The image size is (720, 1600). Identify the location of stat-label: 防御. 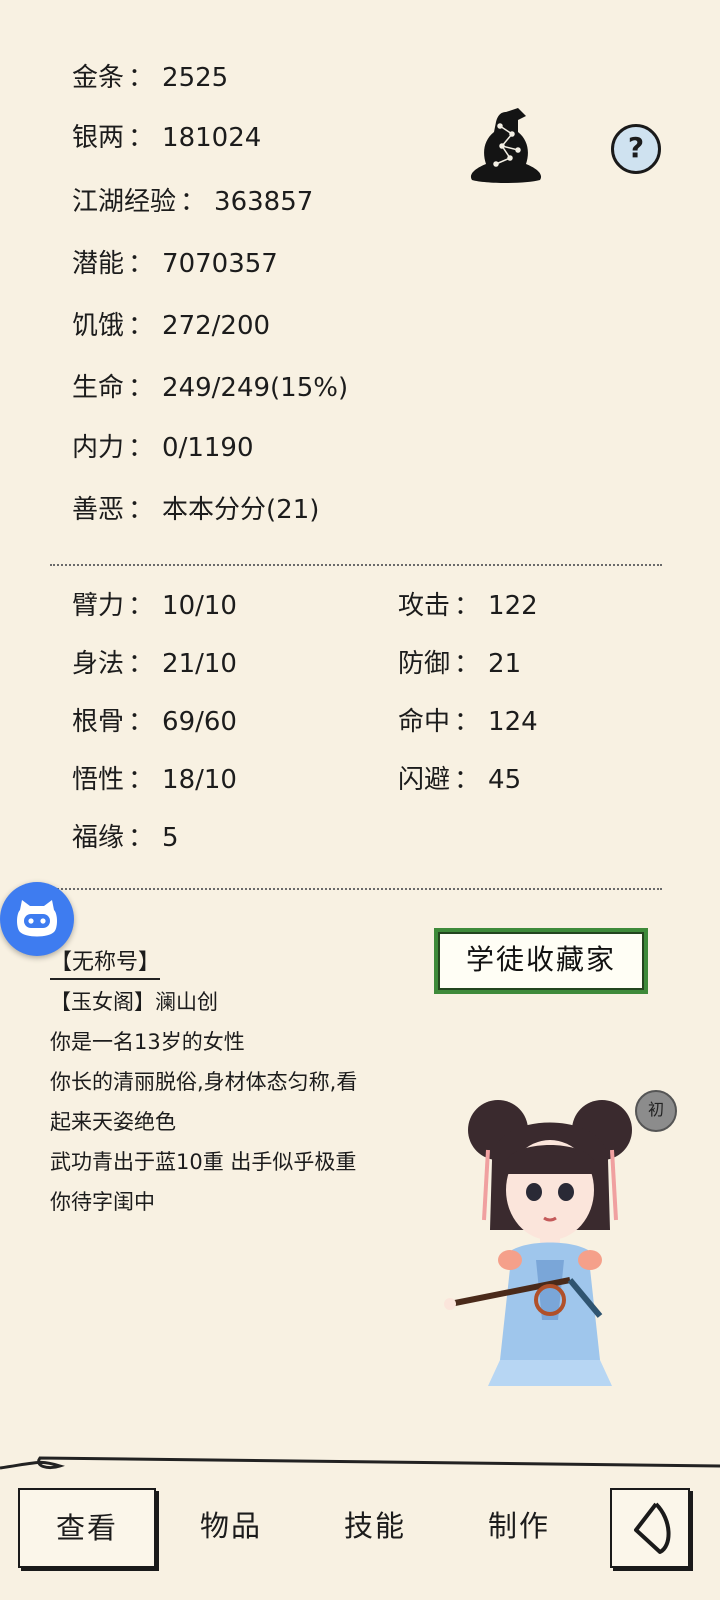
(424, 664).